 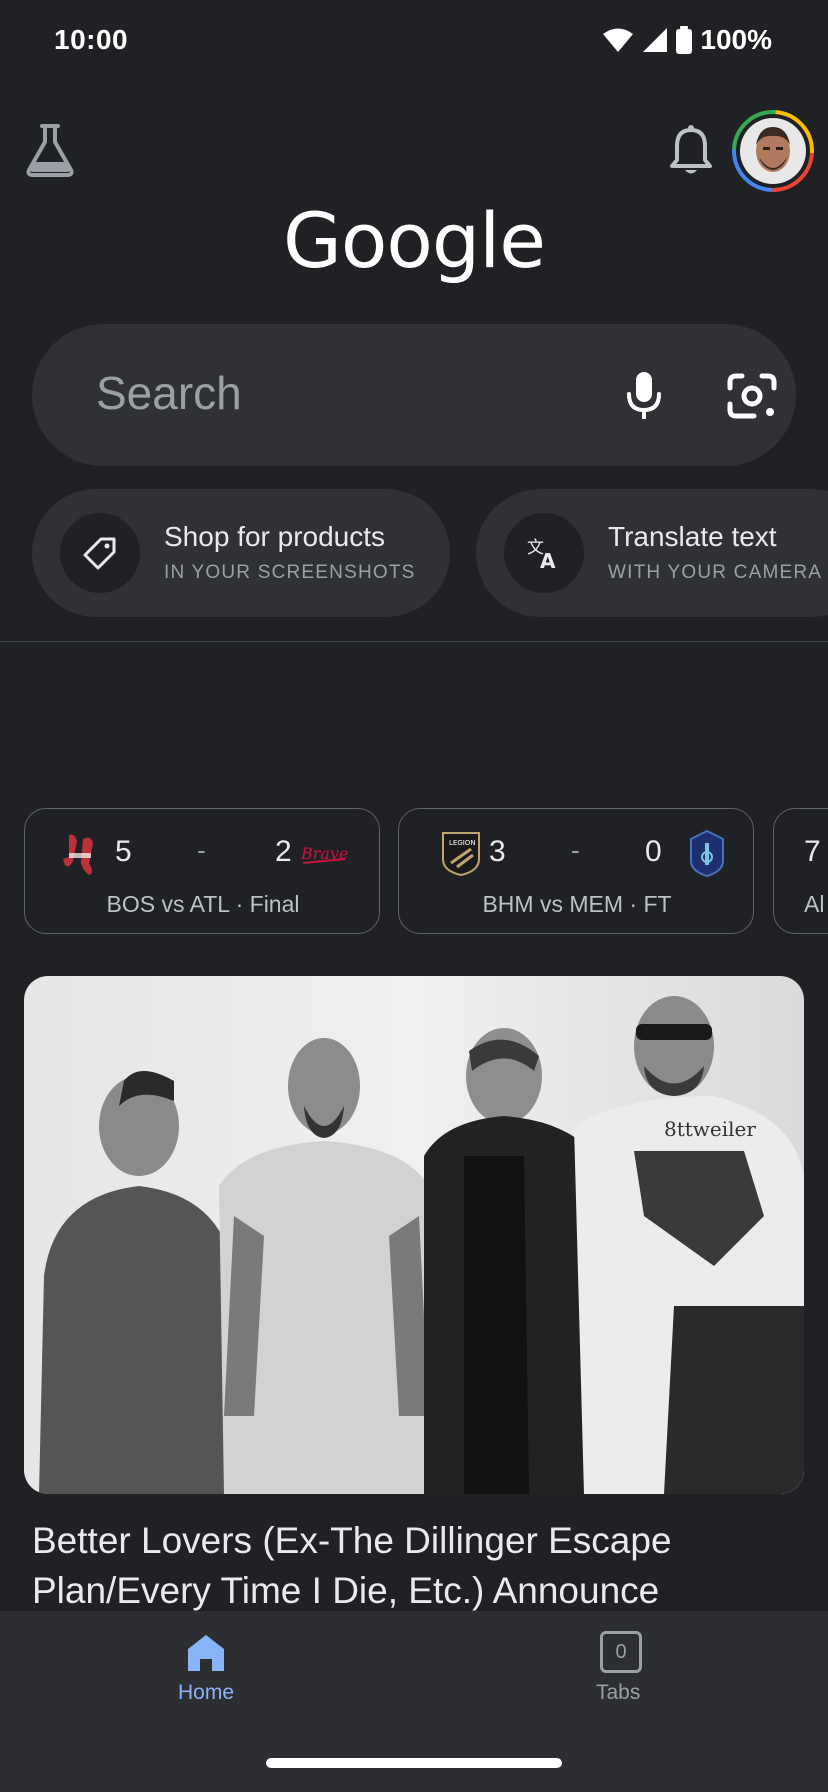 What do you see at coordinates (78, 854) in the screenshot?
I see `red-sox-logo` at bounding box center [78, 854].